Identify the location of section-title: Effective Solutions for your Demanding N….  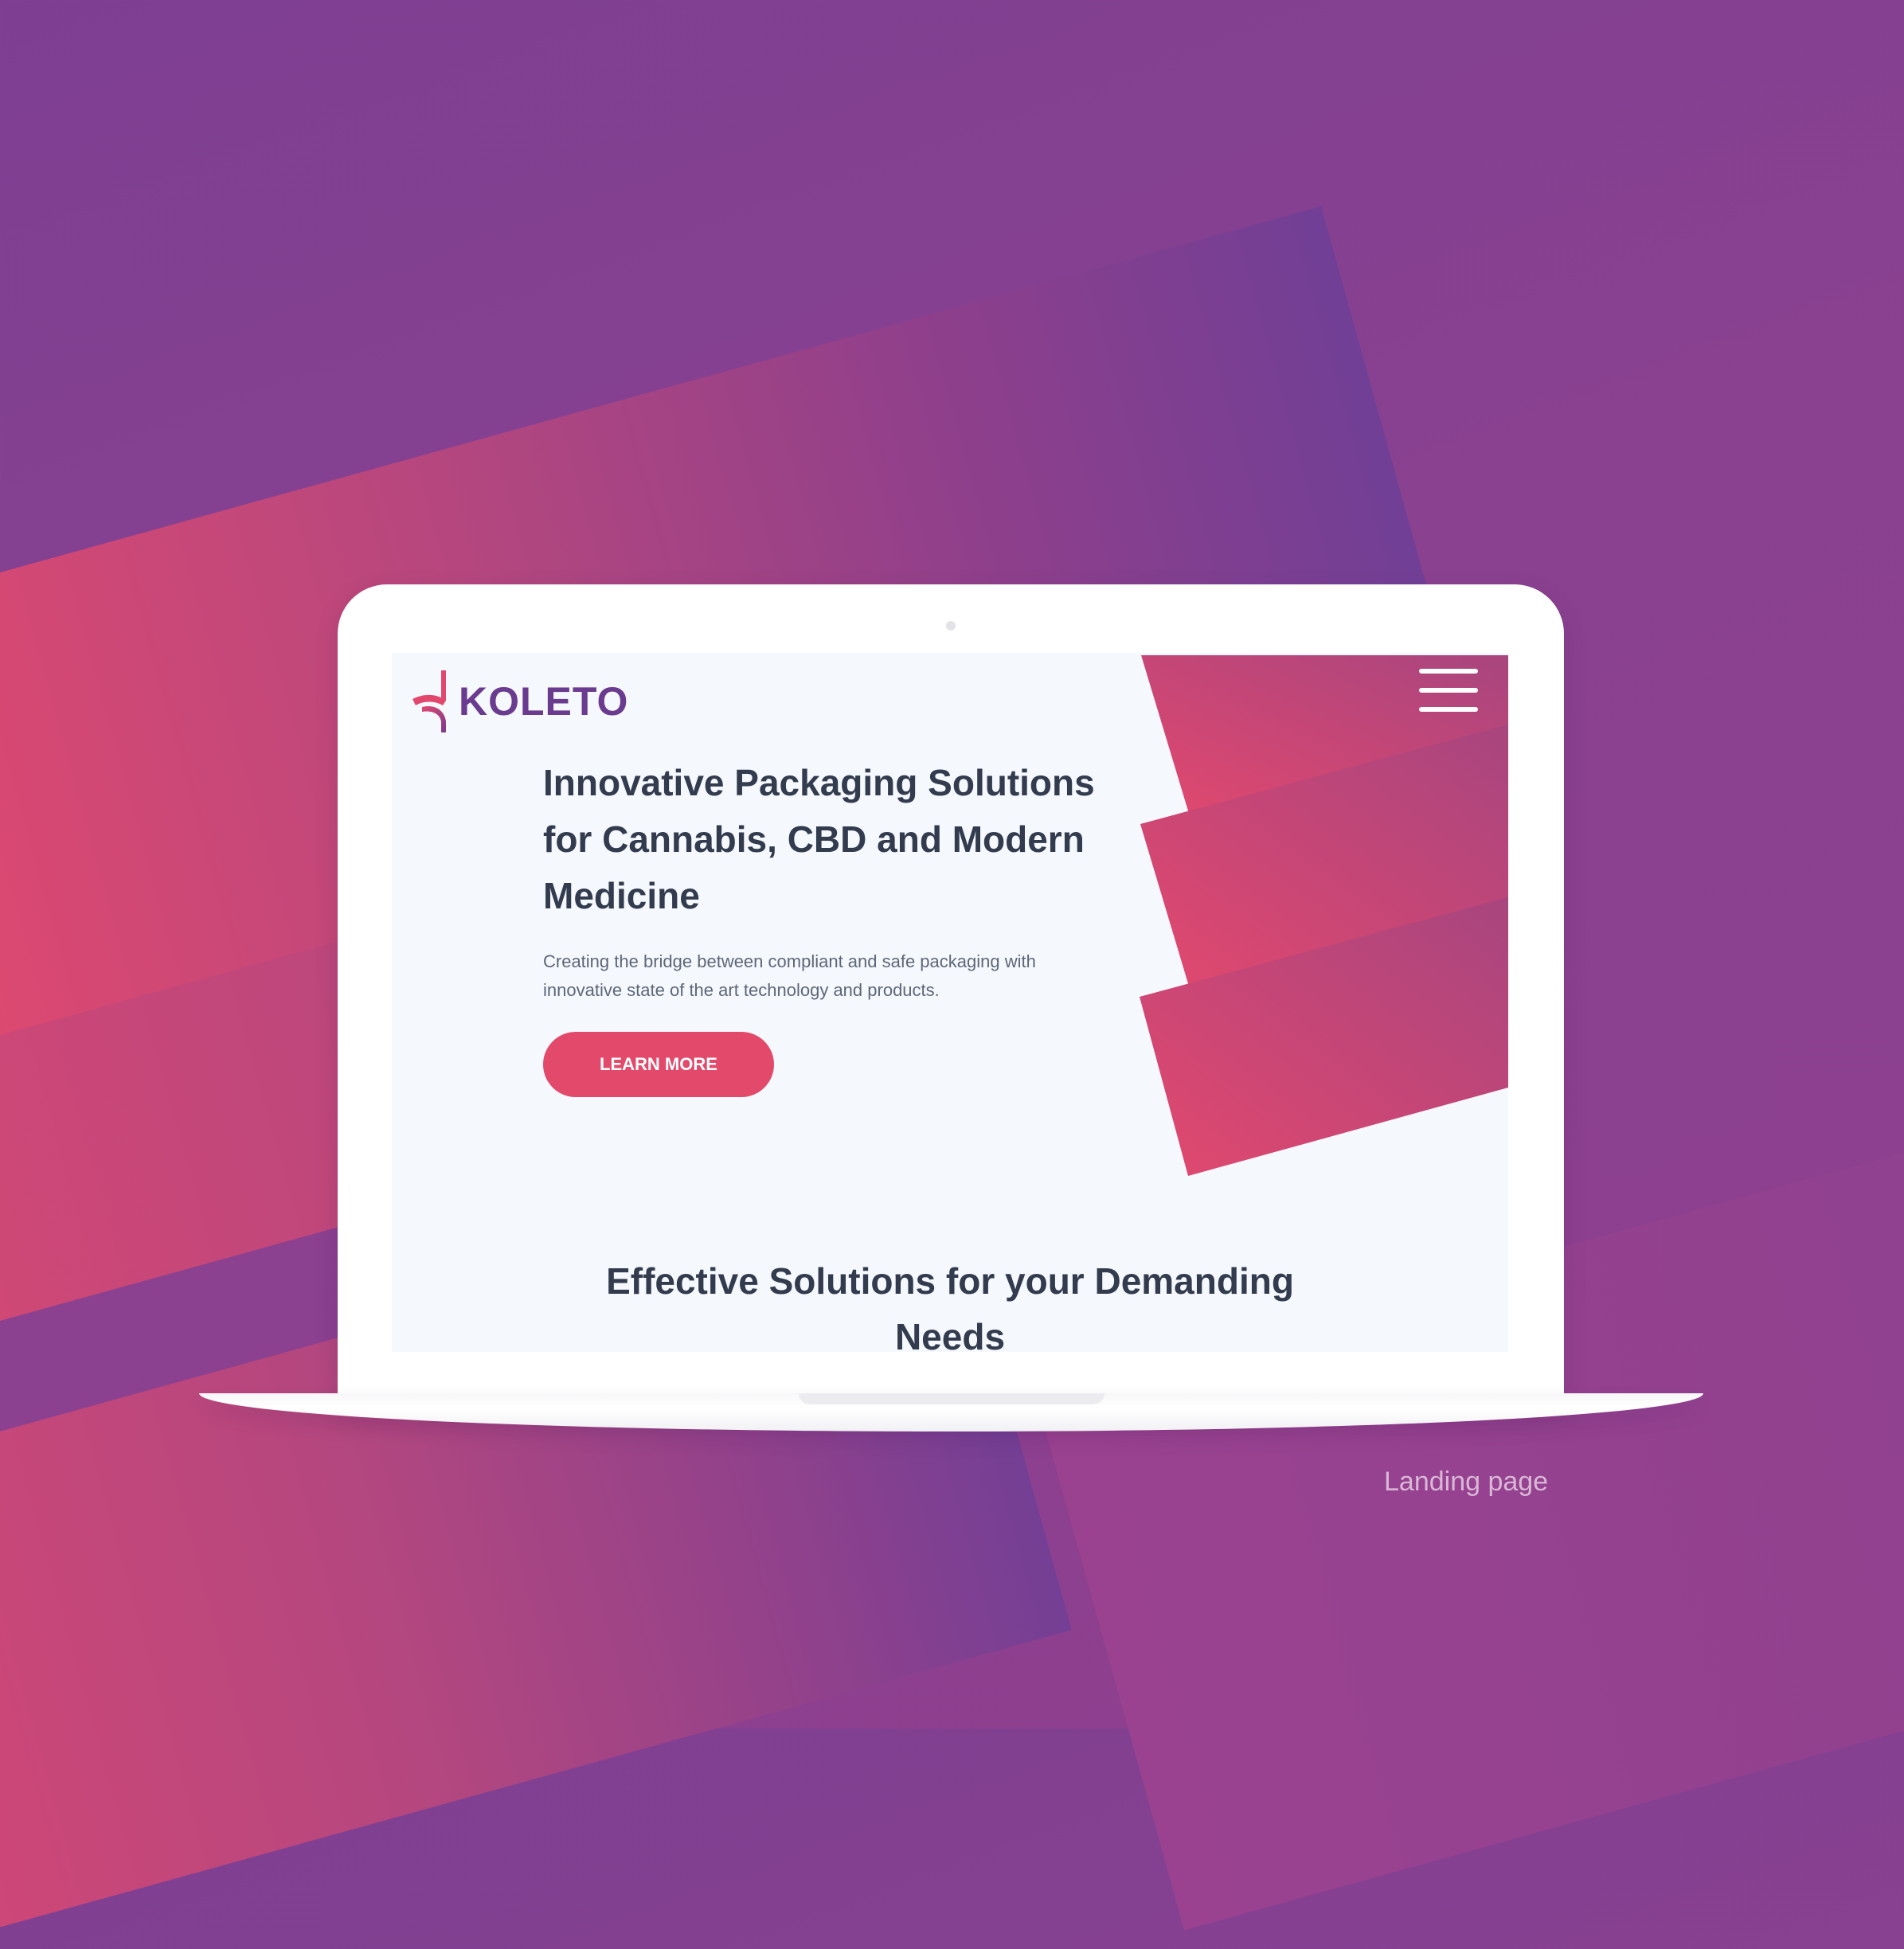
(950, 1306).